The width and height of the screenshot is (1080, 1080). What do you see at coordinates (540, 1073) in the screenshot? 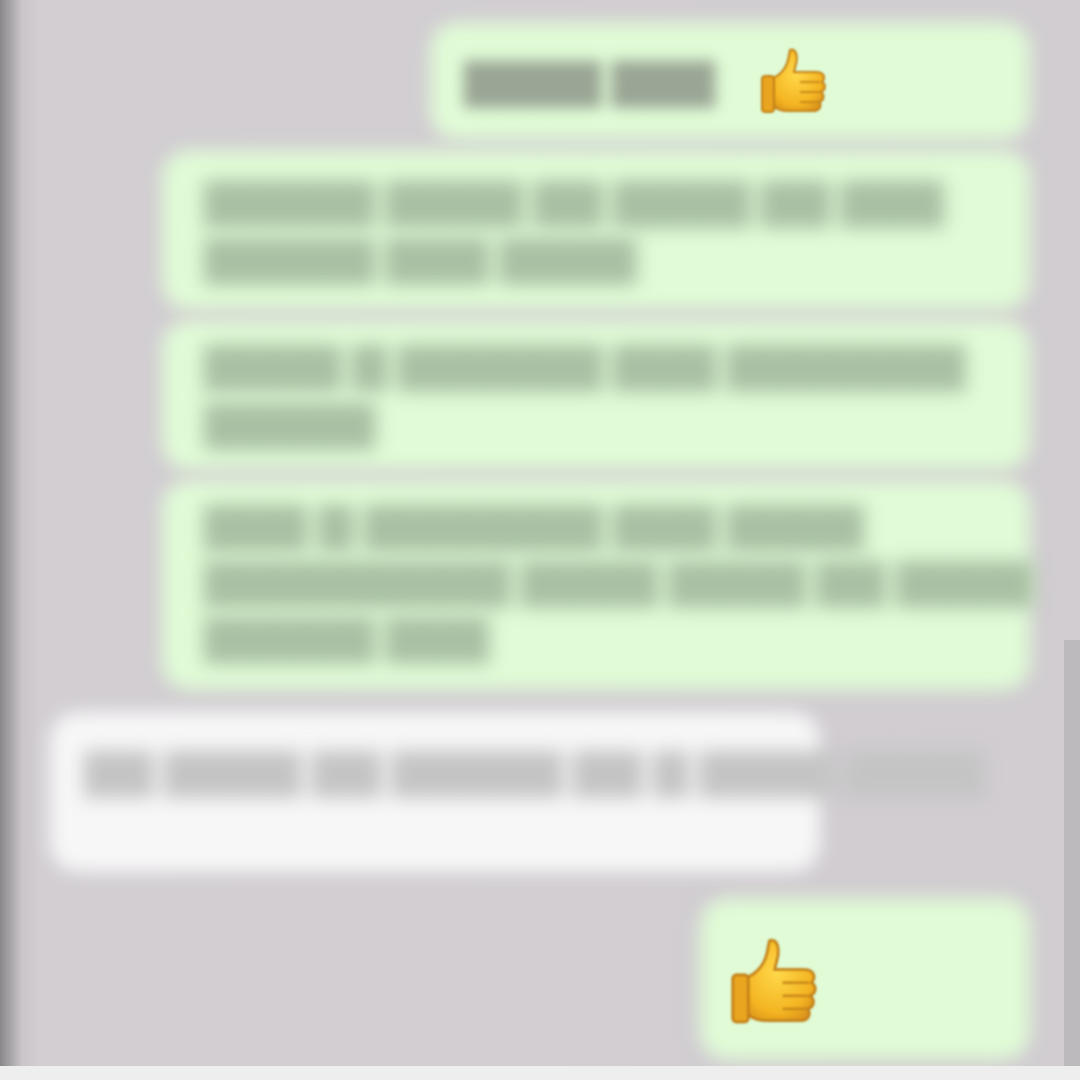
I see `bottom-bar` at bounding box center [540, 1073].